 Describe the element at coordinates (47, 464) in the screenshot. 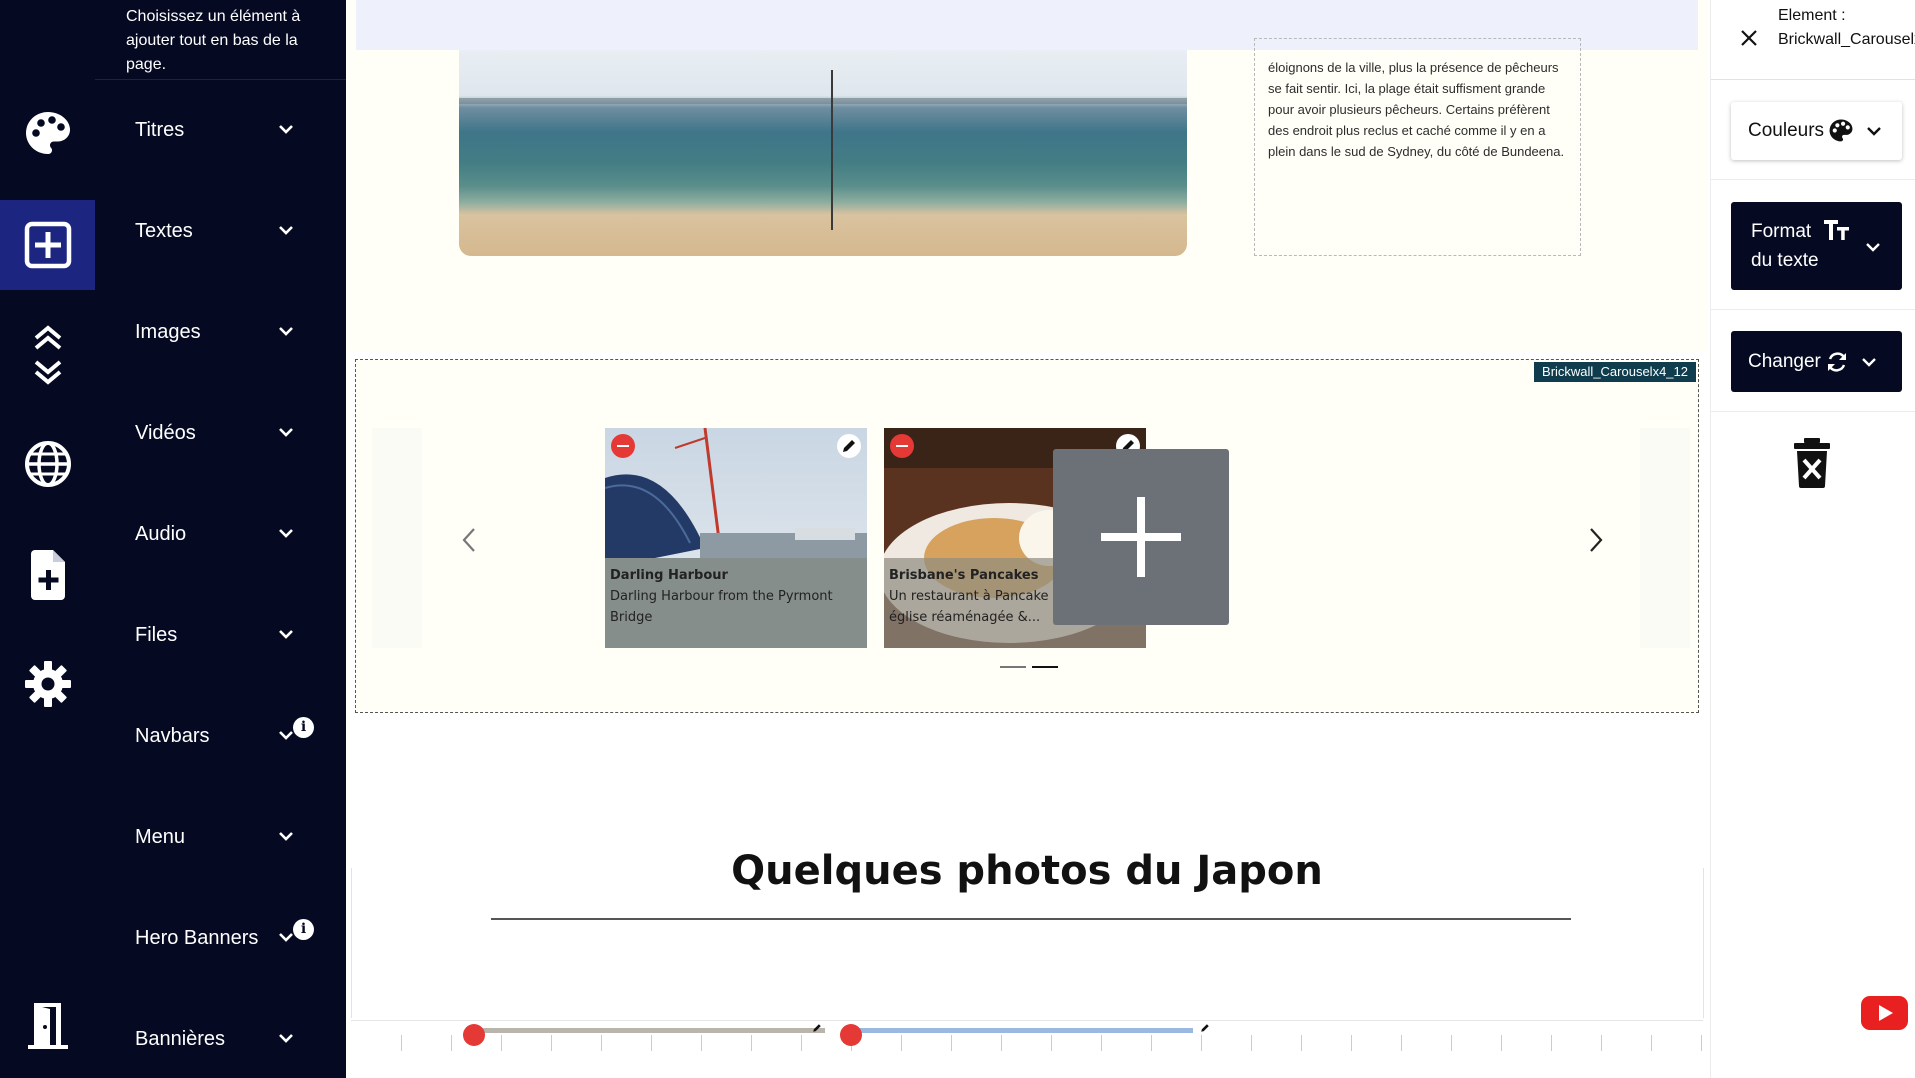

I see `language-rail-button` at that location.